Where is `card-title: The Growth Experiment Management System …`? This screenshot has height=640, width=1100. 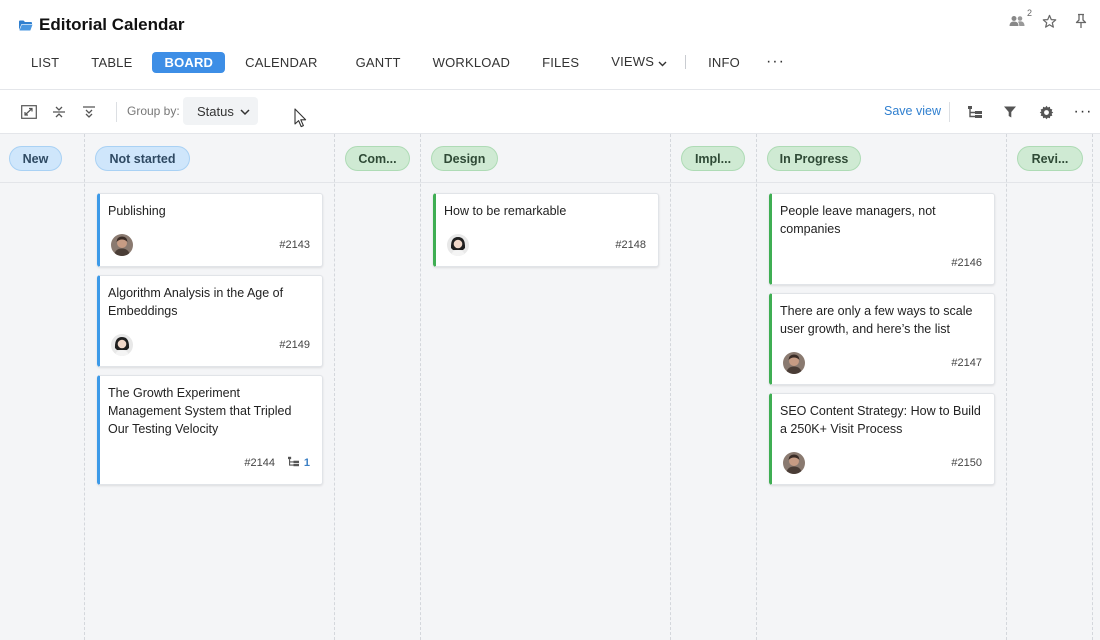 card-title: The Growth Experiment Management System … is located at coordinates (200, 411).